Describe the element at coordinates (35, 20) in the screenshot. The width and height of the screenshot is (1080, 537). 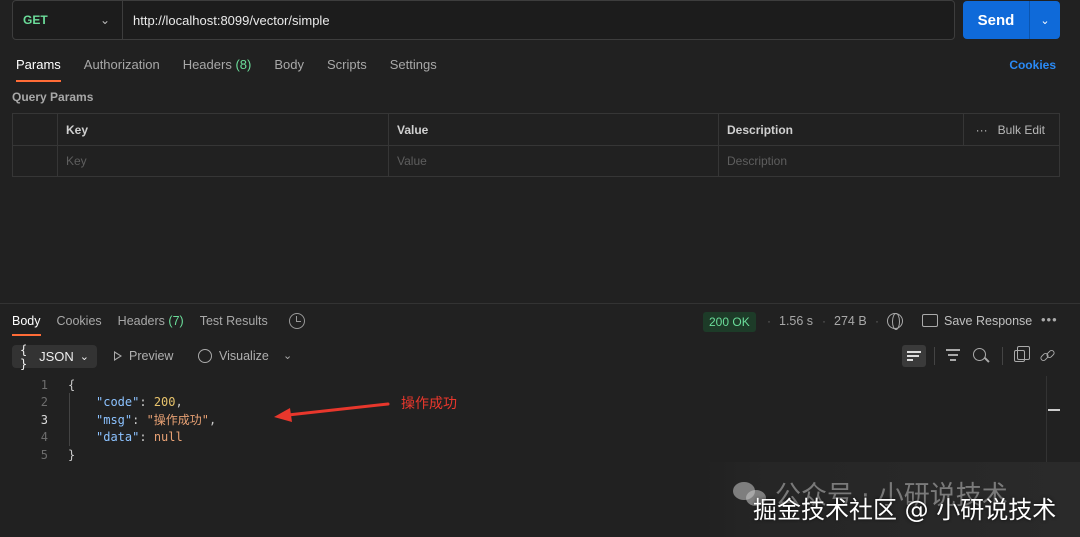
I see `method-label: GET` at that location.